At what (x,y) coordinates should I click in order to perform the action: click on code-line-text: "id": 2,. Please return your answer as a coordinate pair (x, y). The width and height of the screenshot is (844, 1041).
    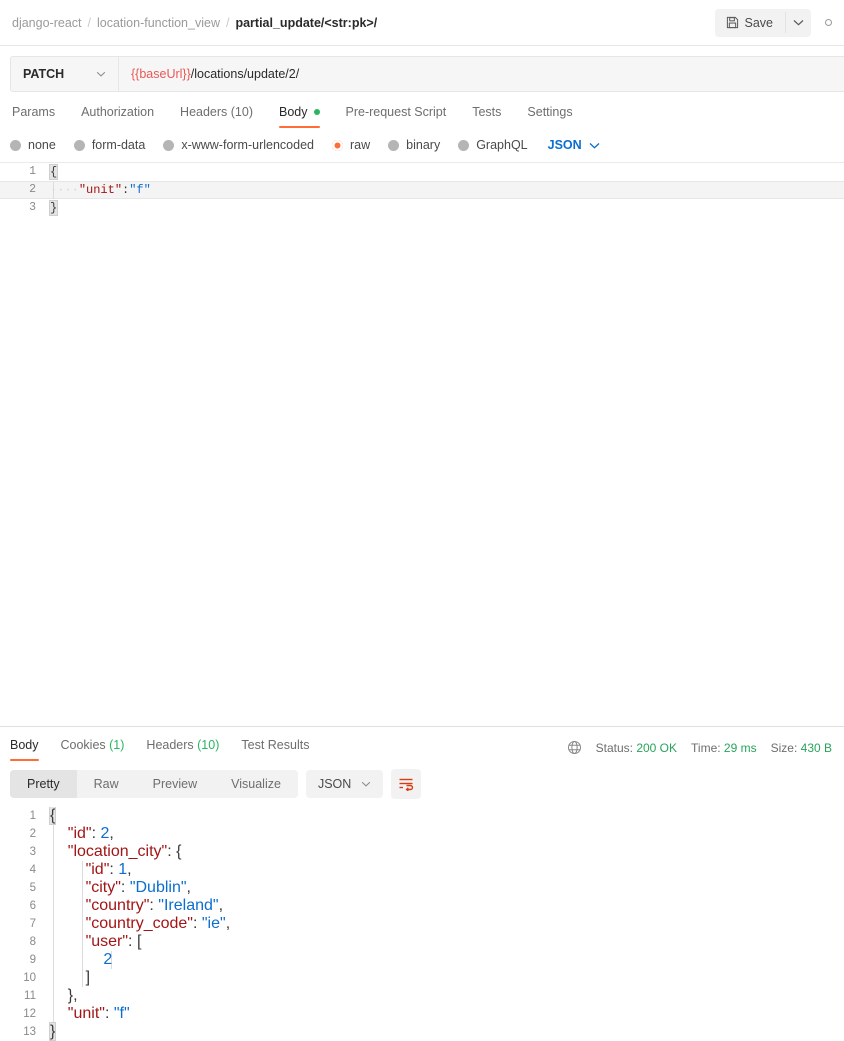
    Looking at the image, I should click on (80, 834).